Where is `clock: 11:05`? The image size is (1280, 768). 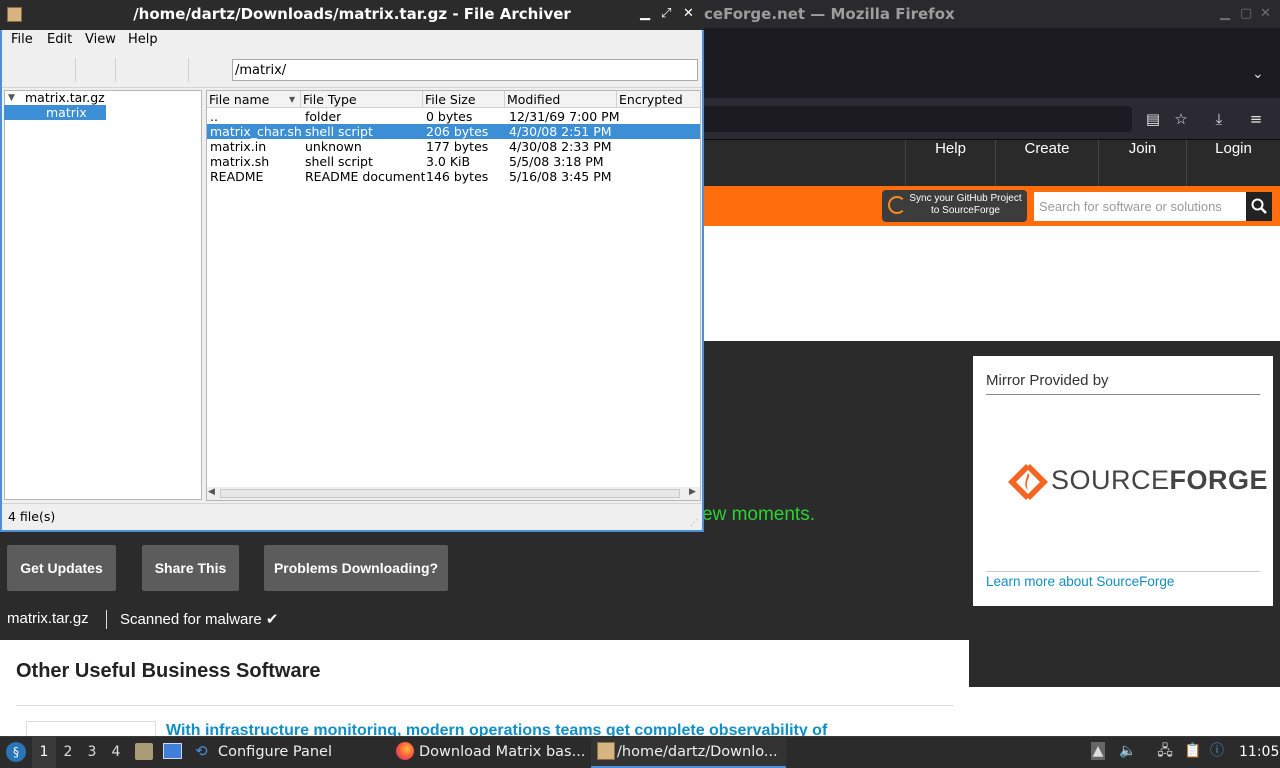
clock: 11:05 is located at coordinates (1259, 752).